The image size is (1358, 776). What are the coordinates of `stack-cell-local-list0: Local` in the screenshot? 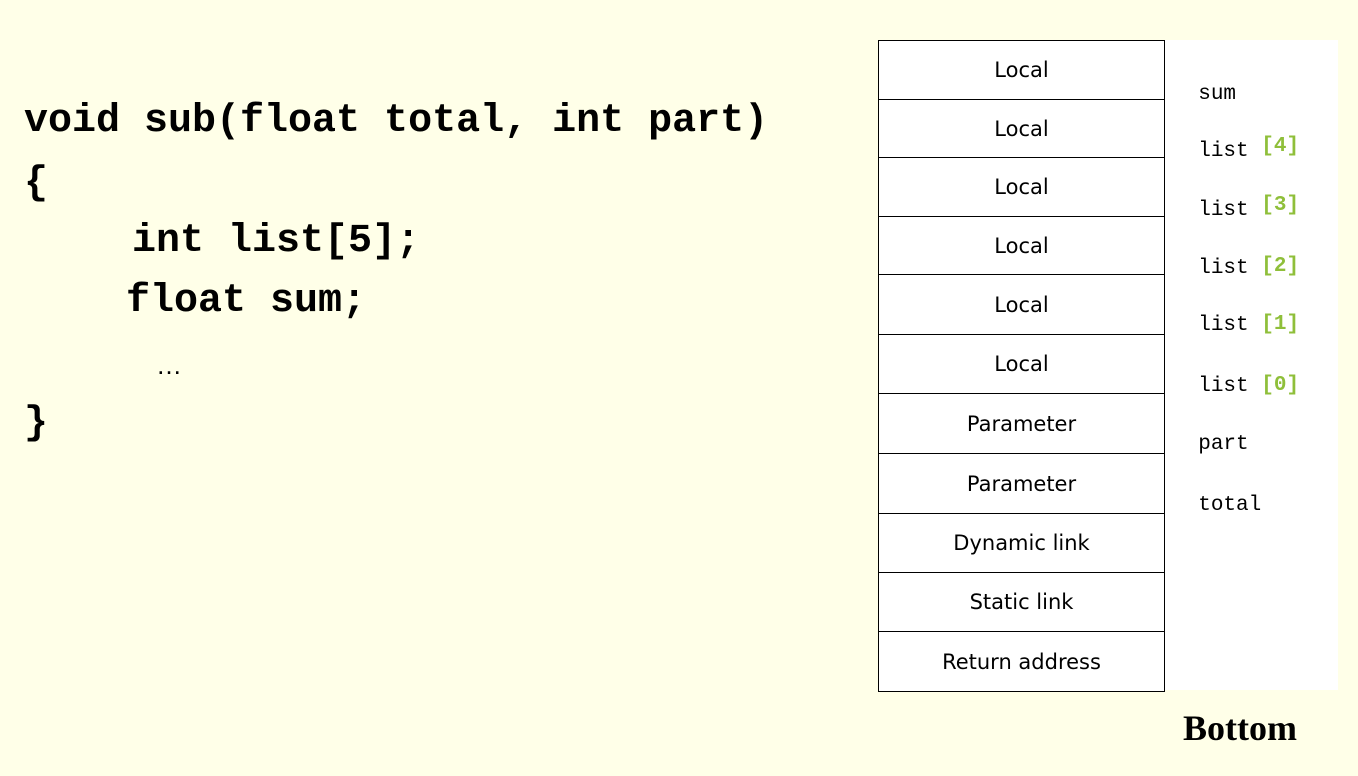 It's located at (1021, 364).